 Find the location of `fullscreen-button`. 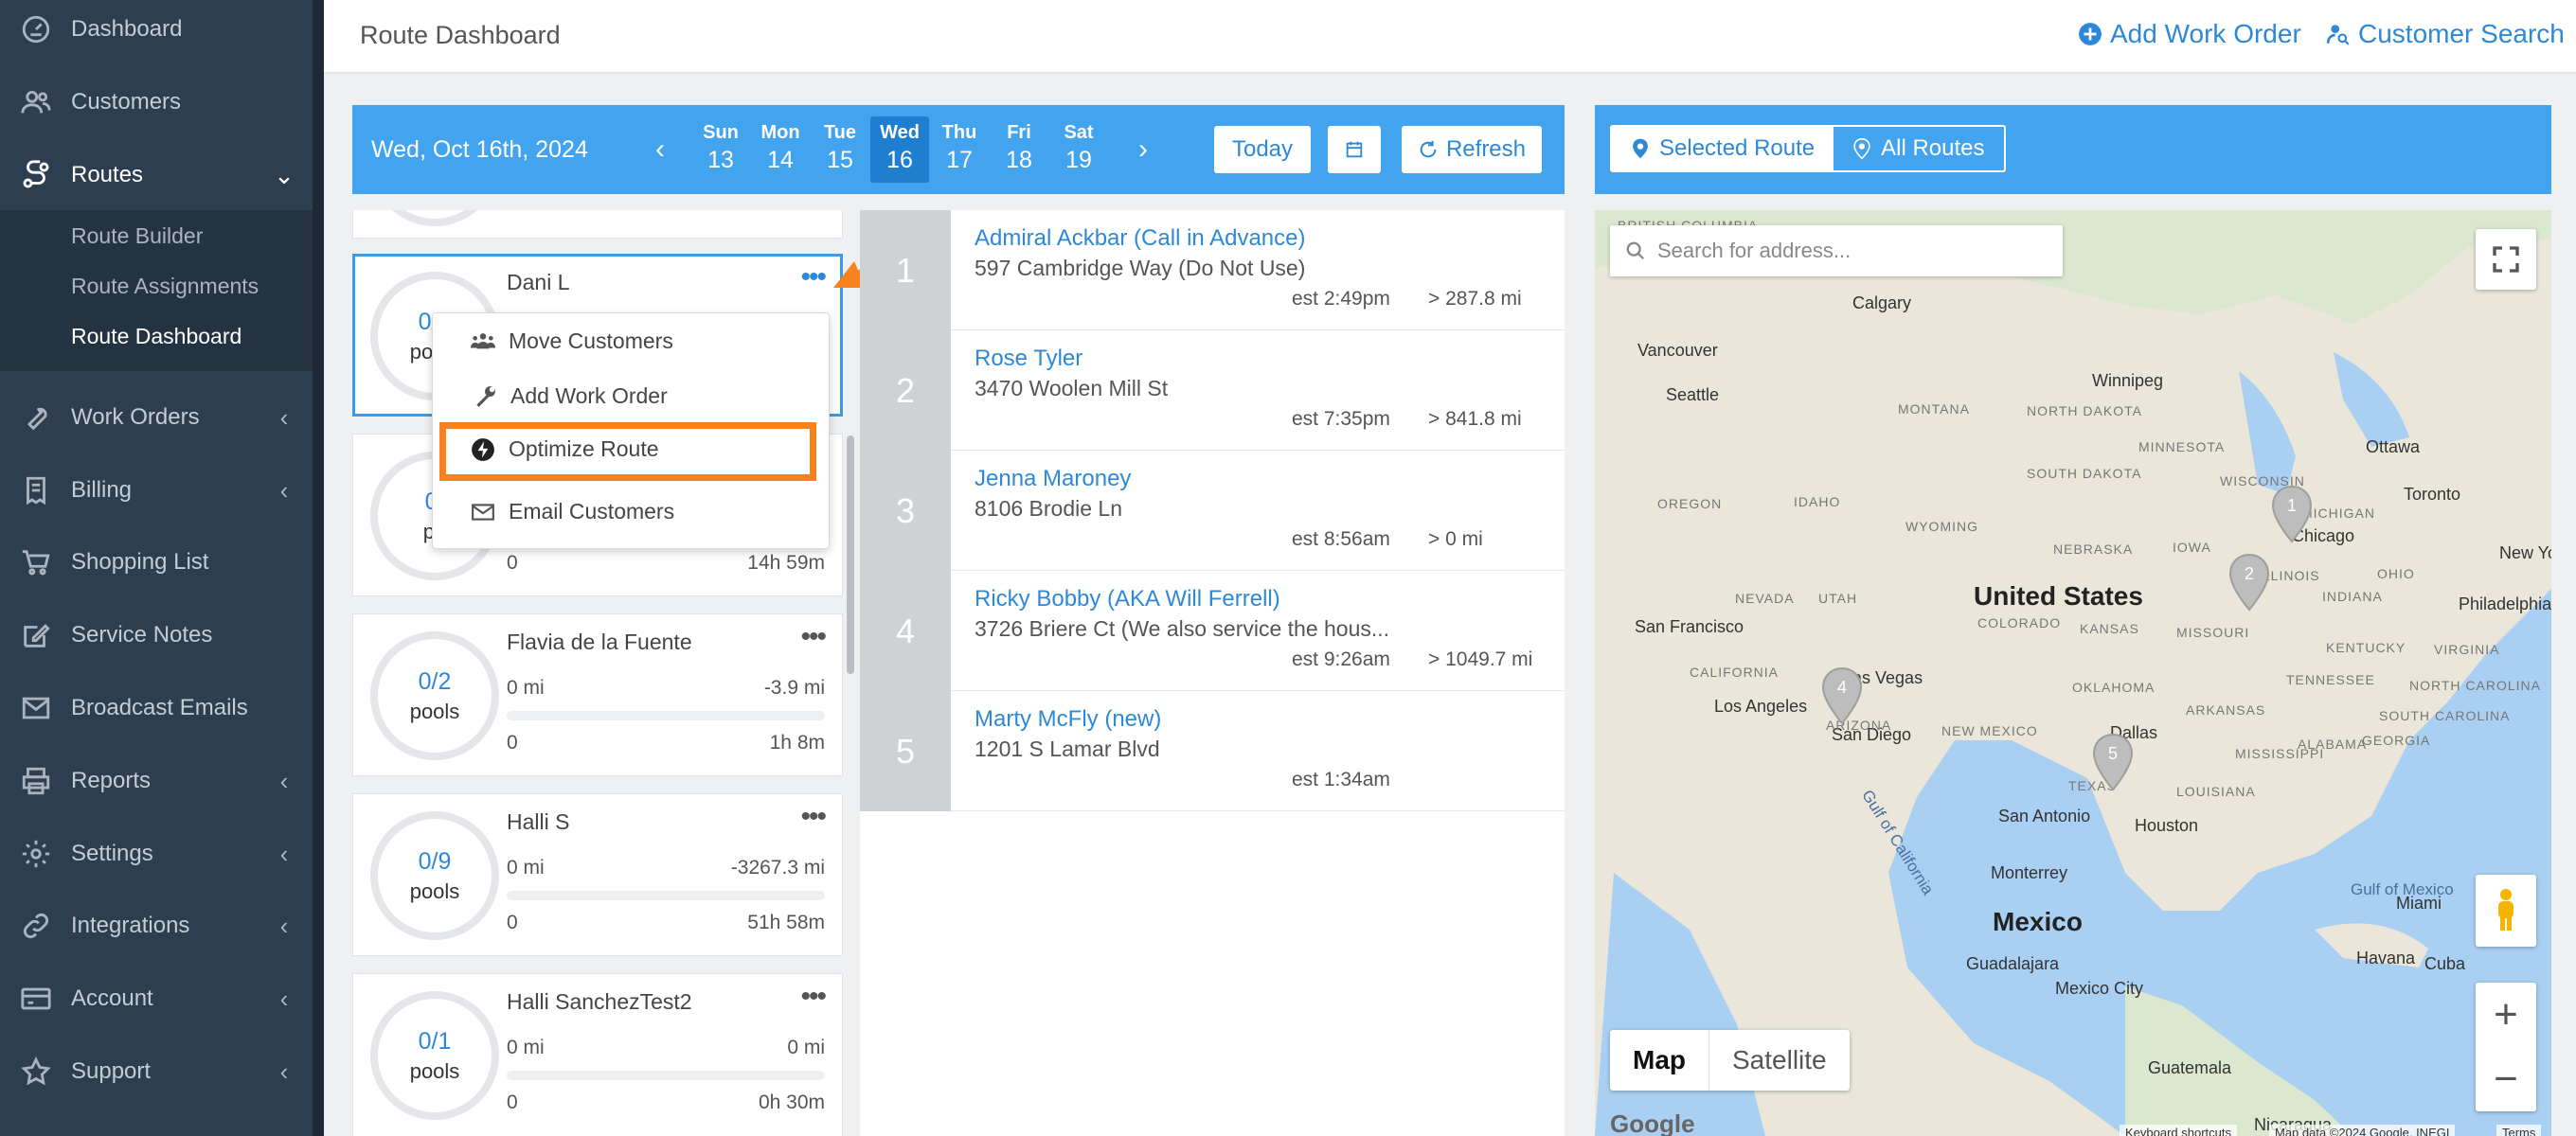

fullscreen-button is located at coordinates (2506, 259).